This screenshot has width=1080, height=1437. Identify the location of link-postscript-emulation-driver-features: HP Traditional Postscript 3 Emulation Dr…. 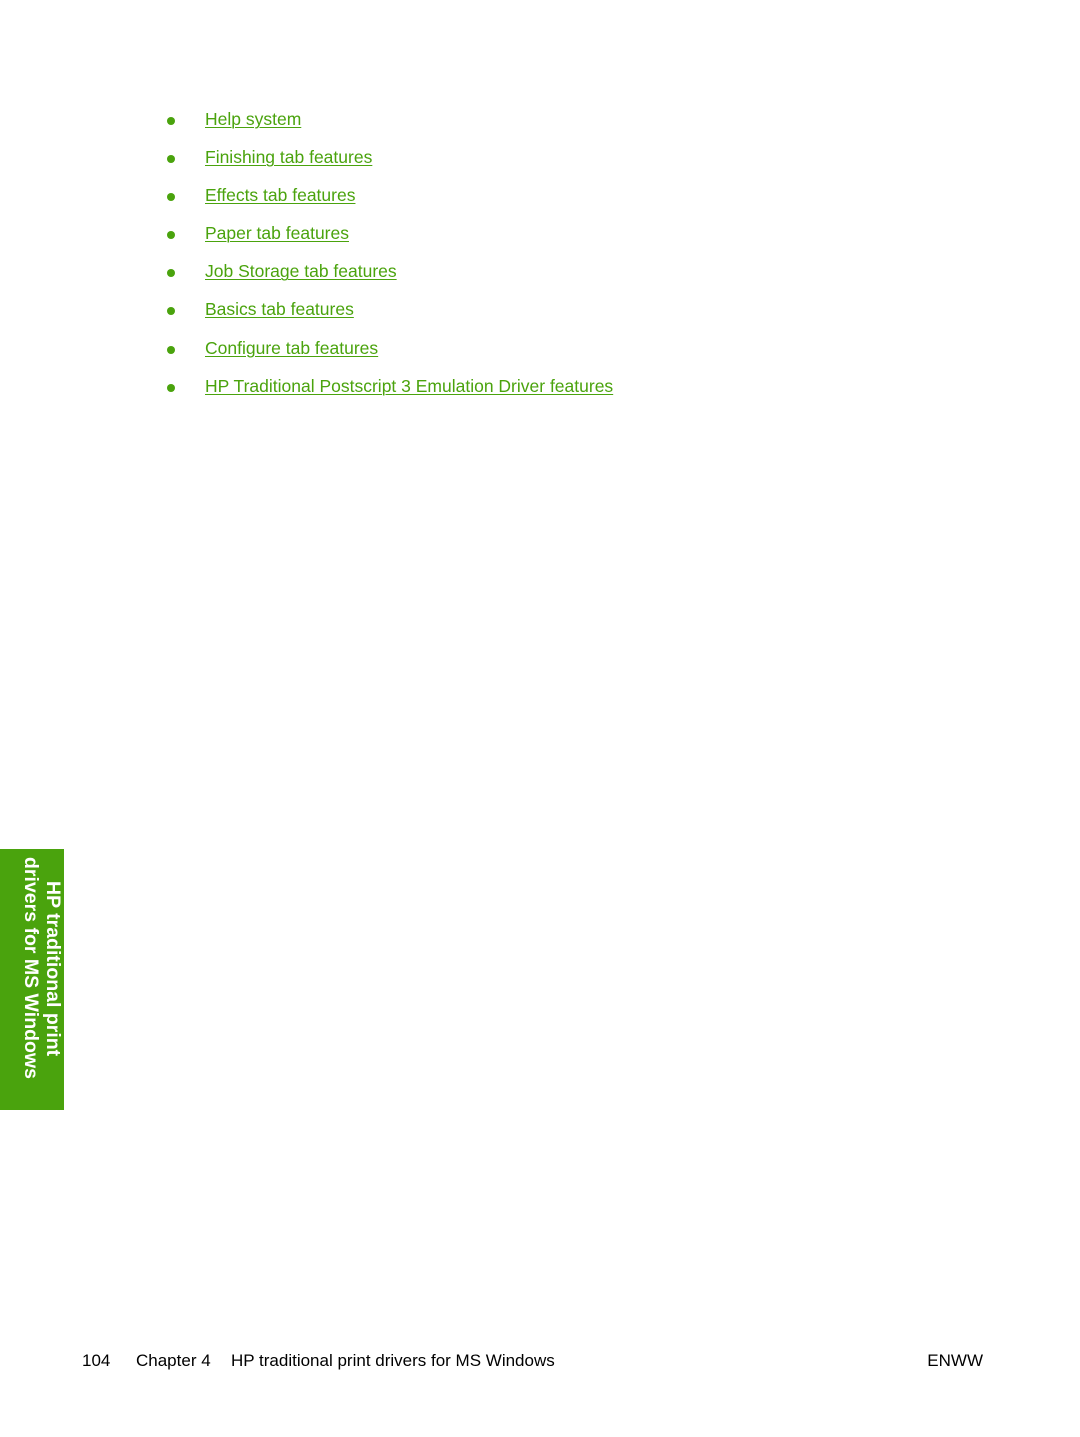
(409, 386).